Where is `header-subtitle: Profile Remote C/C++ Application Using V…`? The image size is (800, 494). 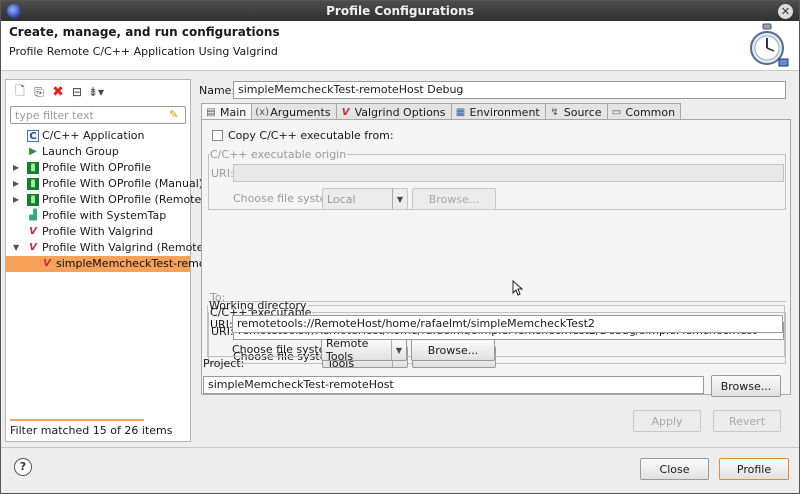
header-subtitle: Profile Remote C/C++ Application Using V… is located at coordinates (143, 51).